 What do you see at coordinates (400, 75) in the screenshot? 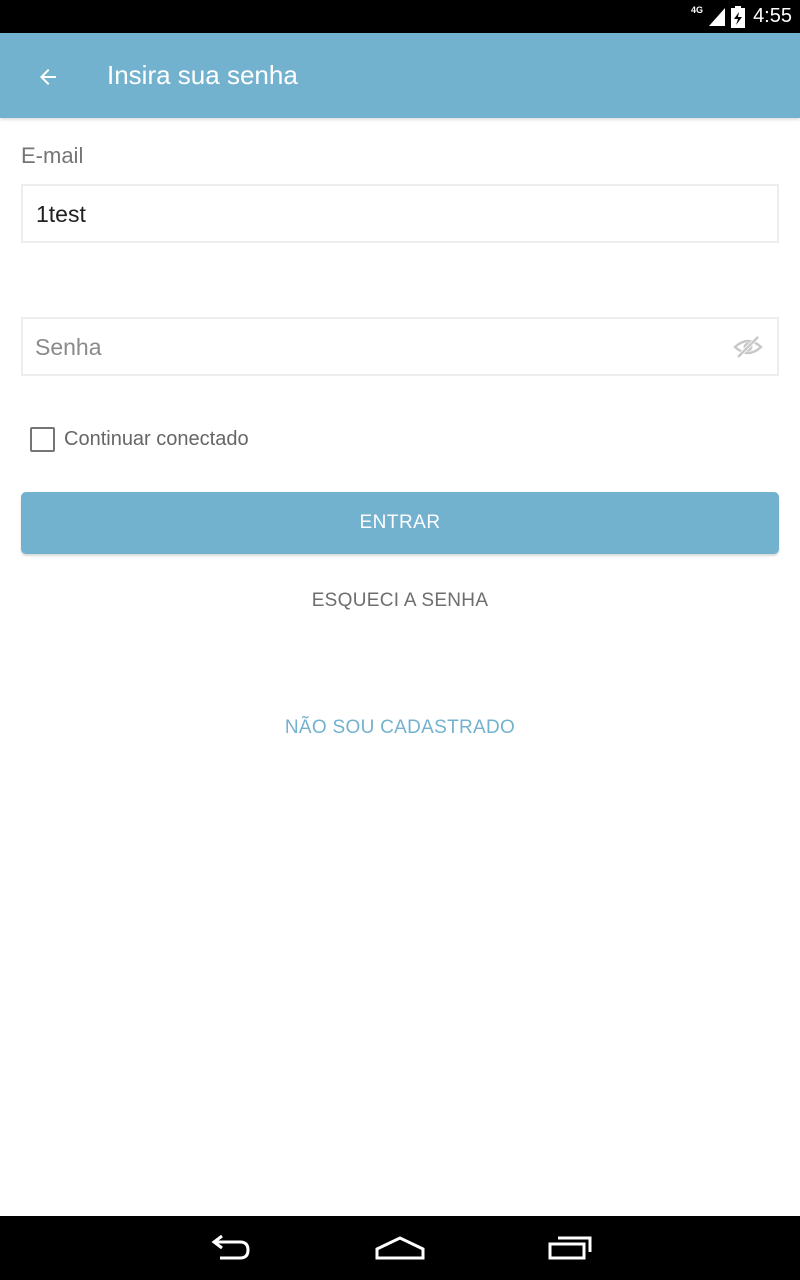
I see `app-bar: Insira sua senha` at bounding box center [400, 75].